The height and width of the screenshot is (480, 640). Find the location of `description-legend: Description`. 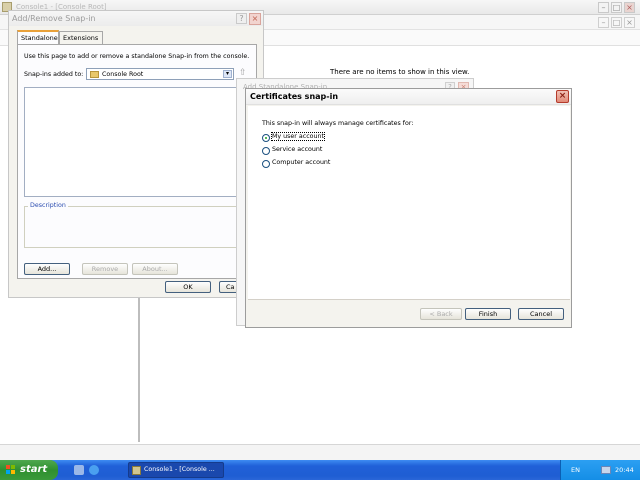

description-legend: Description is located at coordinates (48, 205).